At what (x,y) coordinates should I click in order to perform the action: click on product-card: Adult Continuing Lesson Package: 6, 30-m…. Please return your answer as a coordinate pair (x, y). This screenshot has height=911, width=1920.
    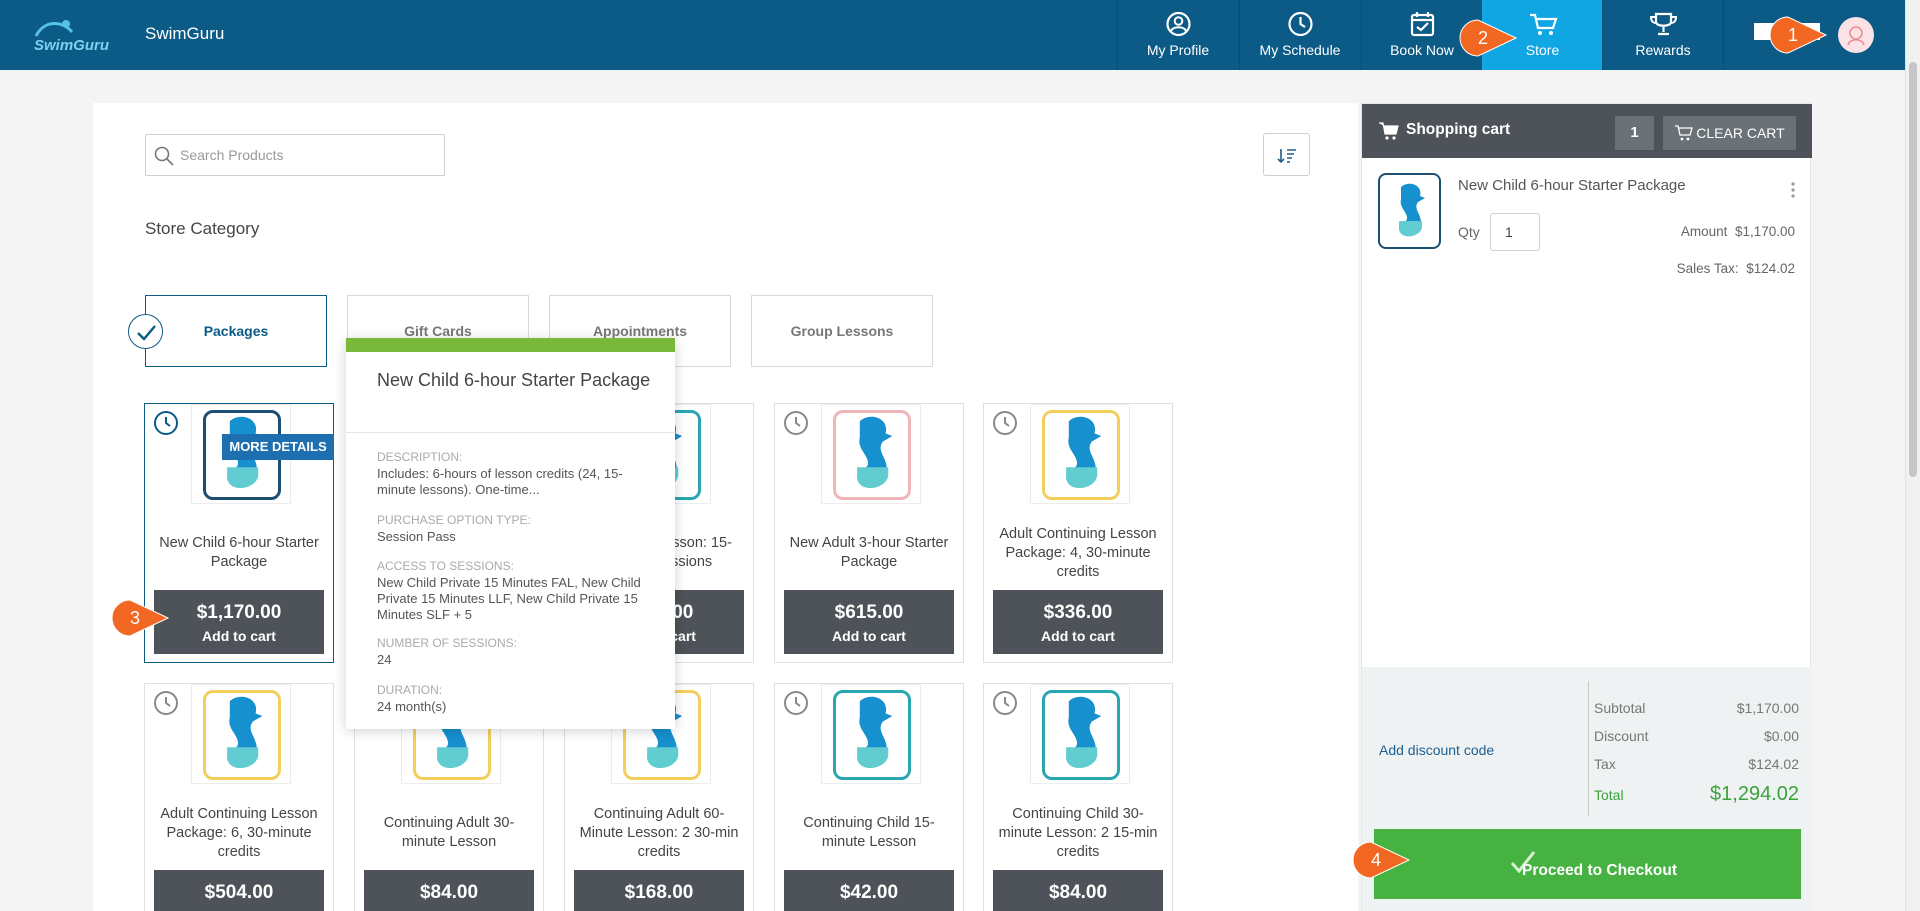
    Looking at the image, I should click on (239, 797).